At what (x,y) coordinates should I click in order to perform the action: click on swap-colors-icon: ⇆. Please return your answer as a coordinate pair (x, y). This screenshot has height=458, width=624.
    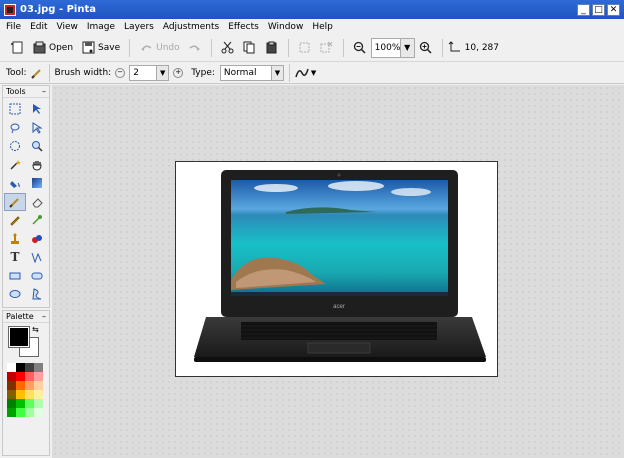
    Looking at the image, I should click on (35, 329).